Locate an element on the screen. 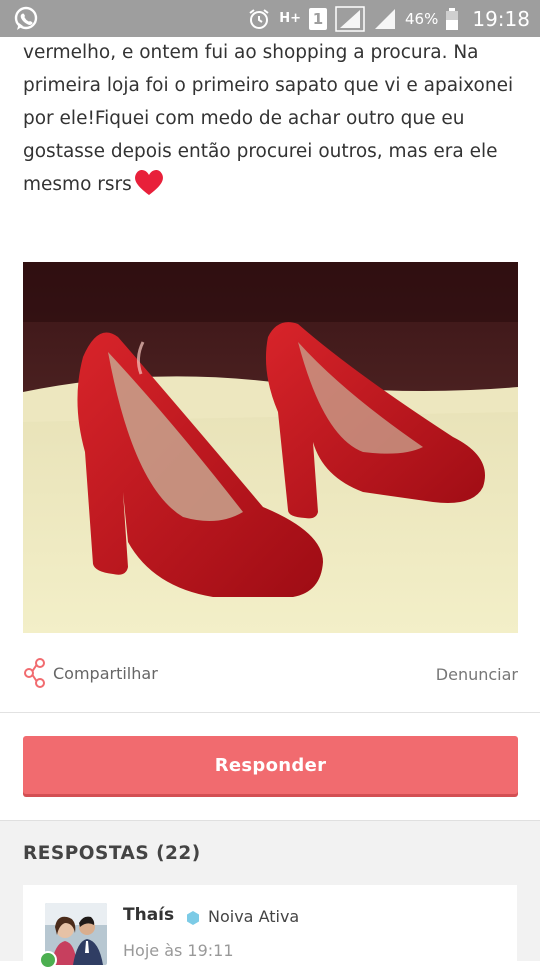 The width and height of the screenshot is (540, 975). share-button: Compartilhar is located at coordinates (90, 673).